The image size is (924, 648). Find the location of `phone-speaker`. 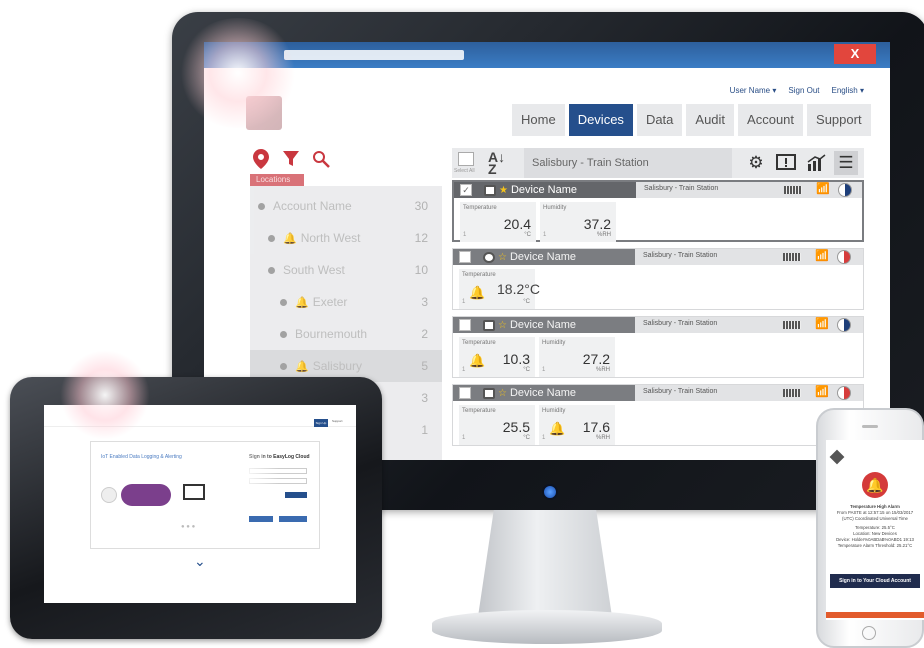

phone-speaker is located at coordinates (870, 426).